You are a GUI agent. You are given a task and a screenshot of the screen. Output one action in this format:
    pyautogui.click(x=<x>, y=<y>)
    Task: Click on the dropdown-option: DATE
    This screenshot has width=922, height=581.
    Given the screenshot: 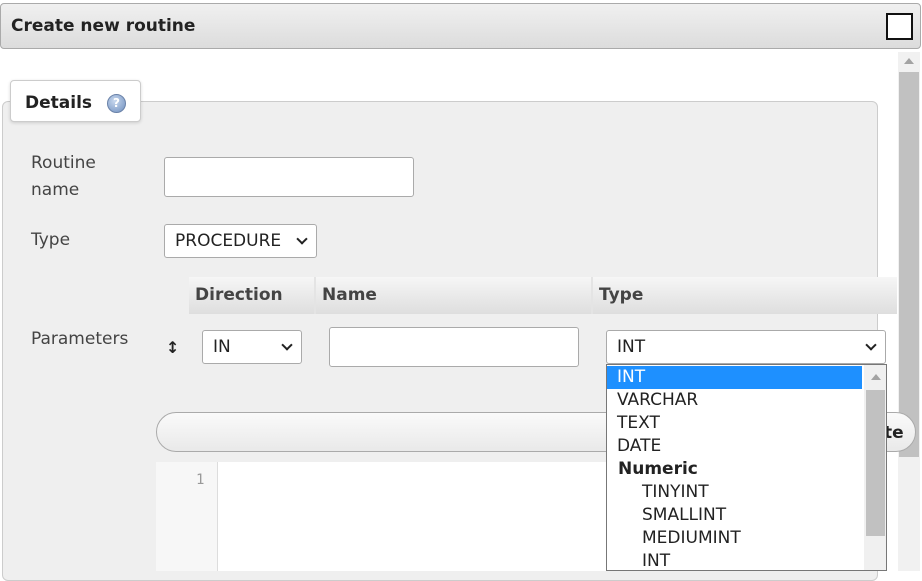 What is the action you would take?
    pyautogui.click(x=734, y=446)
    